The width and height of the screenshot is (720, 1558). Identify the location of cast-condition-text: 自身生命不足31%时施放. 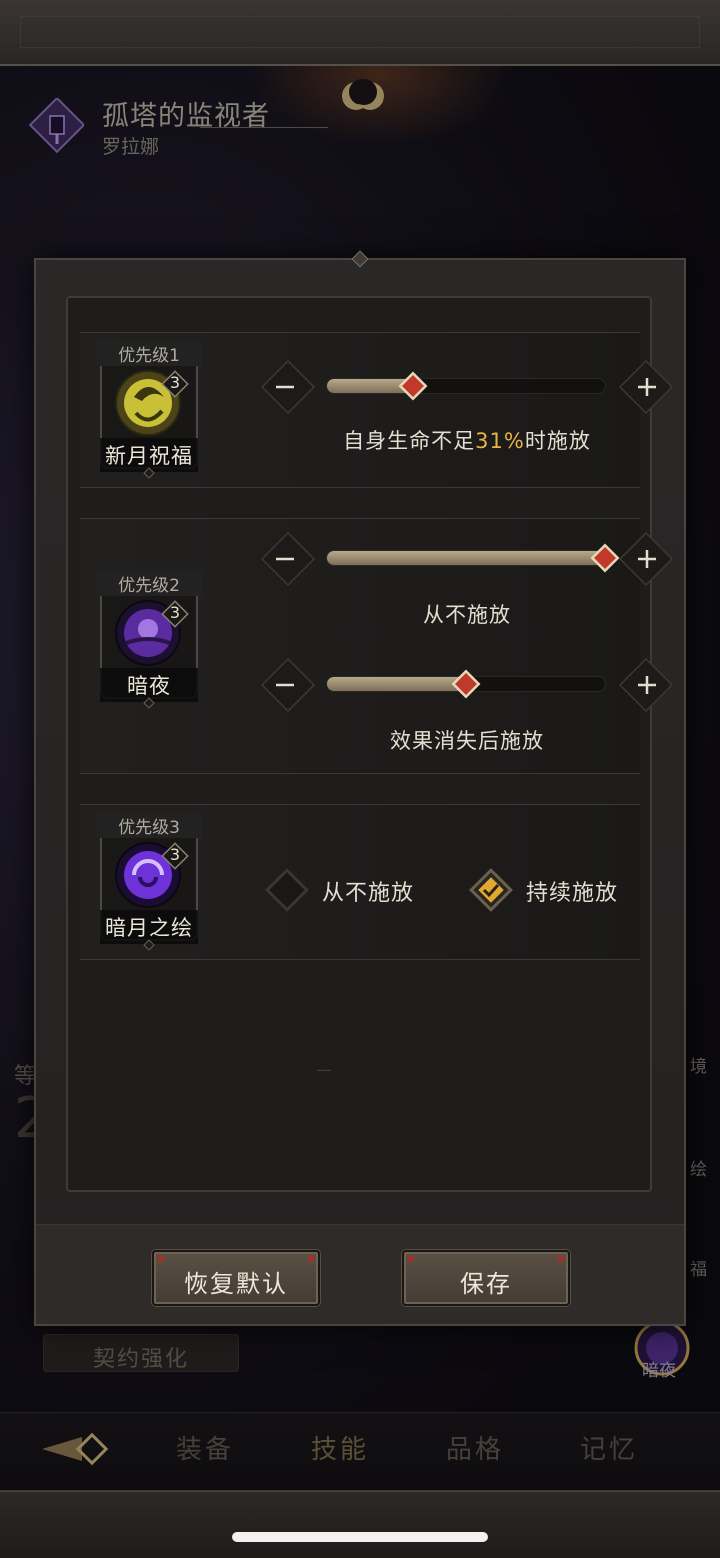
(467, 440).